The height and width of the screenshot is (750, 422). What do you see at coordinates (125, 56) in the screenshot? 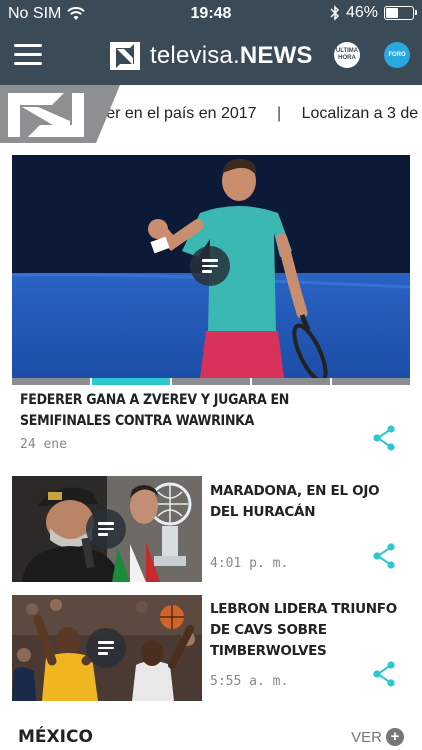
I see `televisa-n-logo-icon` at bounding box center [125, 56].